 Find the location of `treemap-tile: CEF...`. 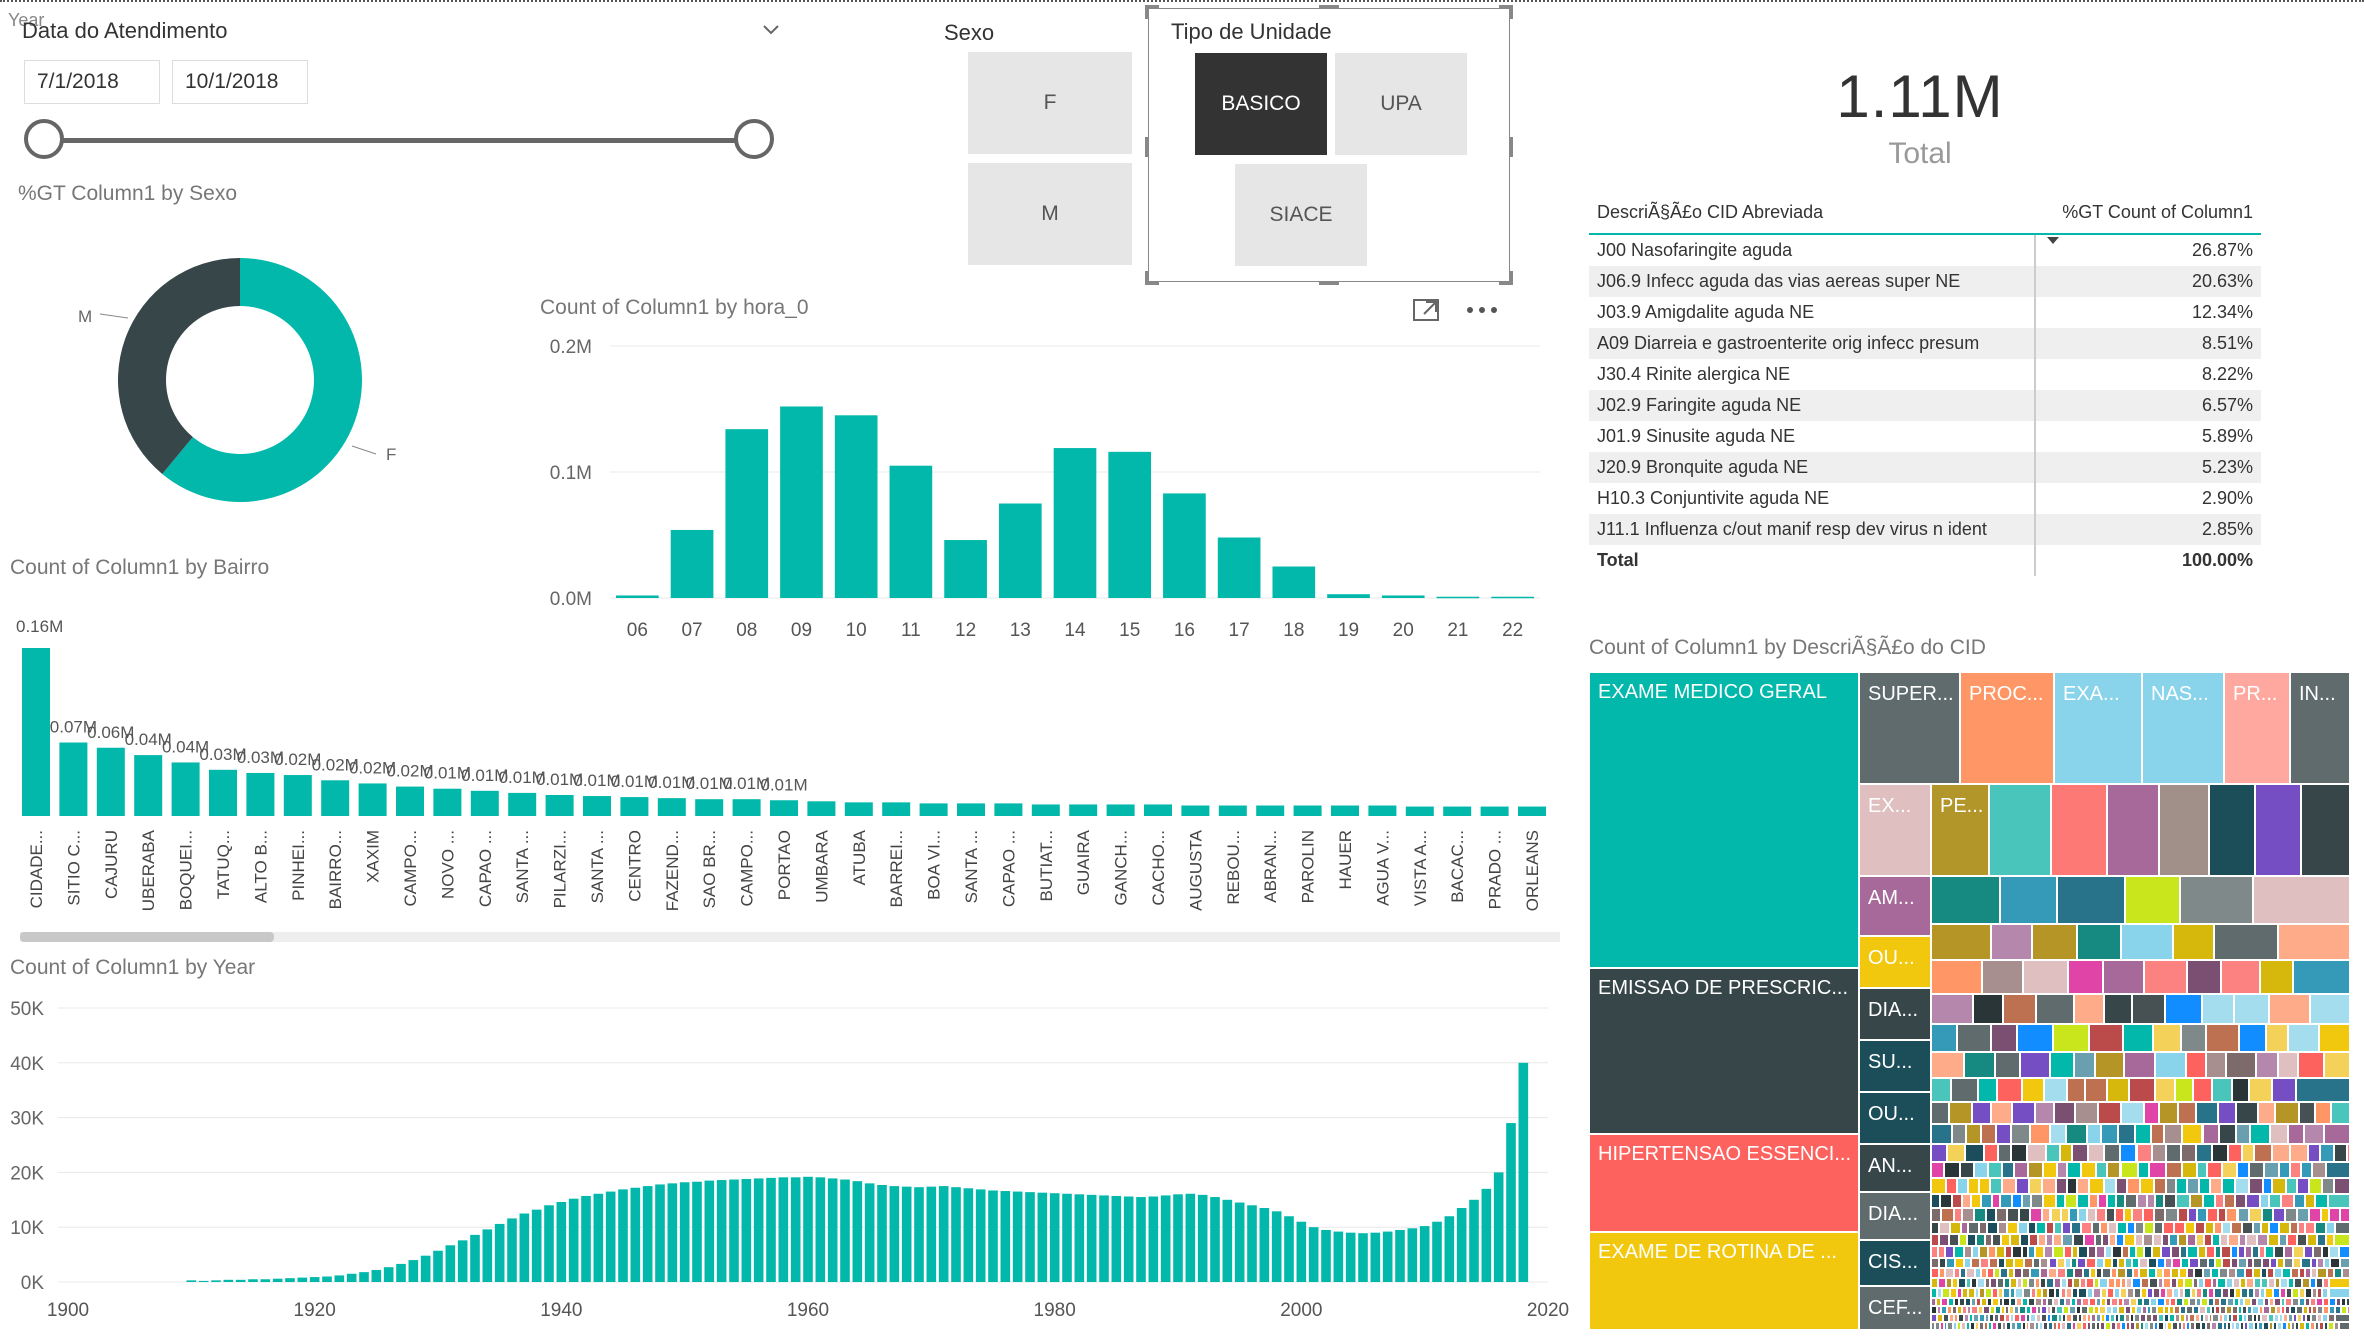

treemap-tile: CEF... is located at coordinates (1895, 1308).